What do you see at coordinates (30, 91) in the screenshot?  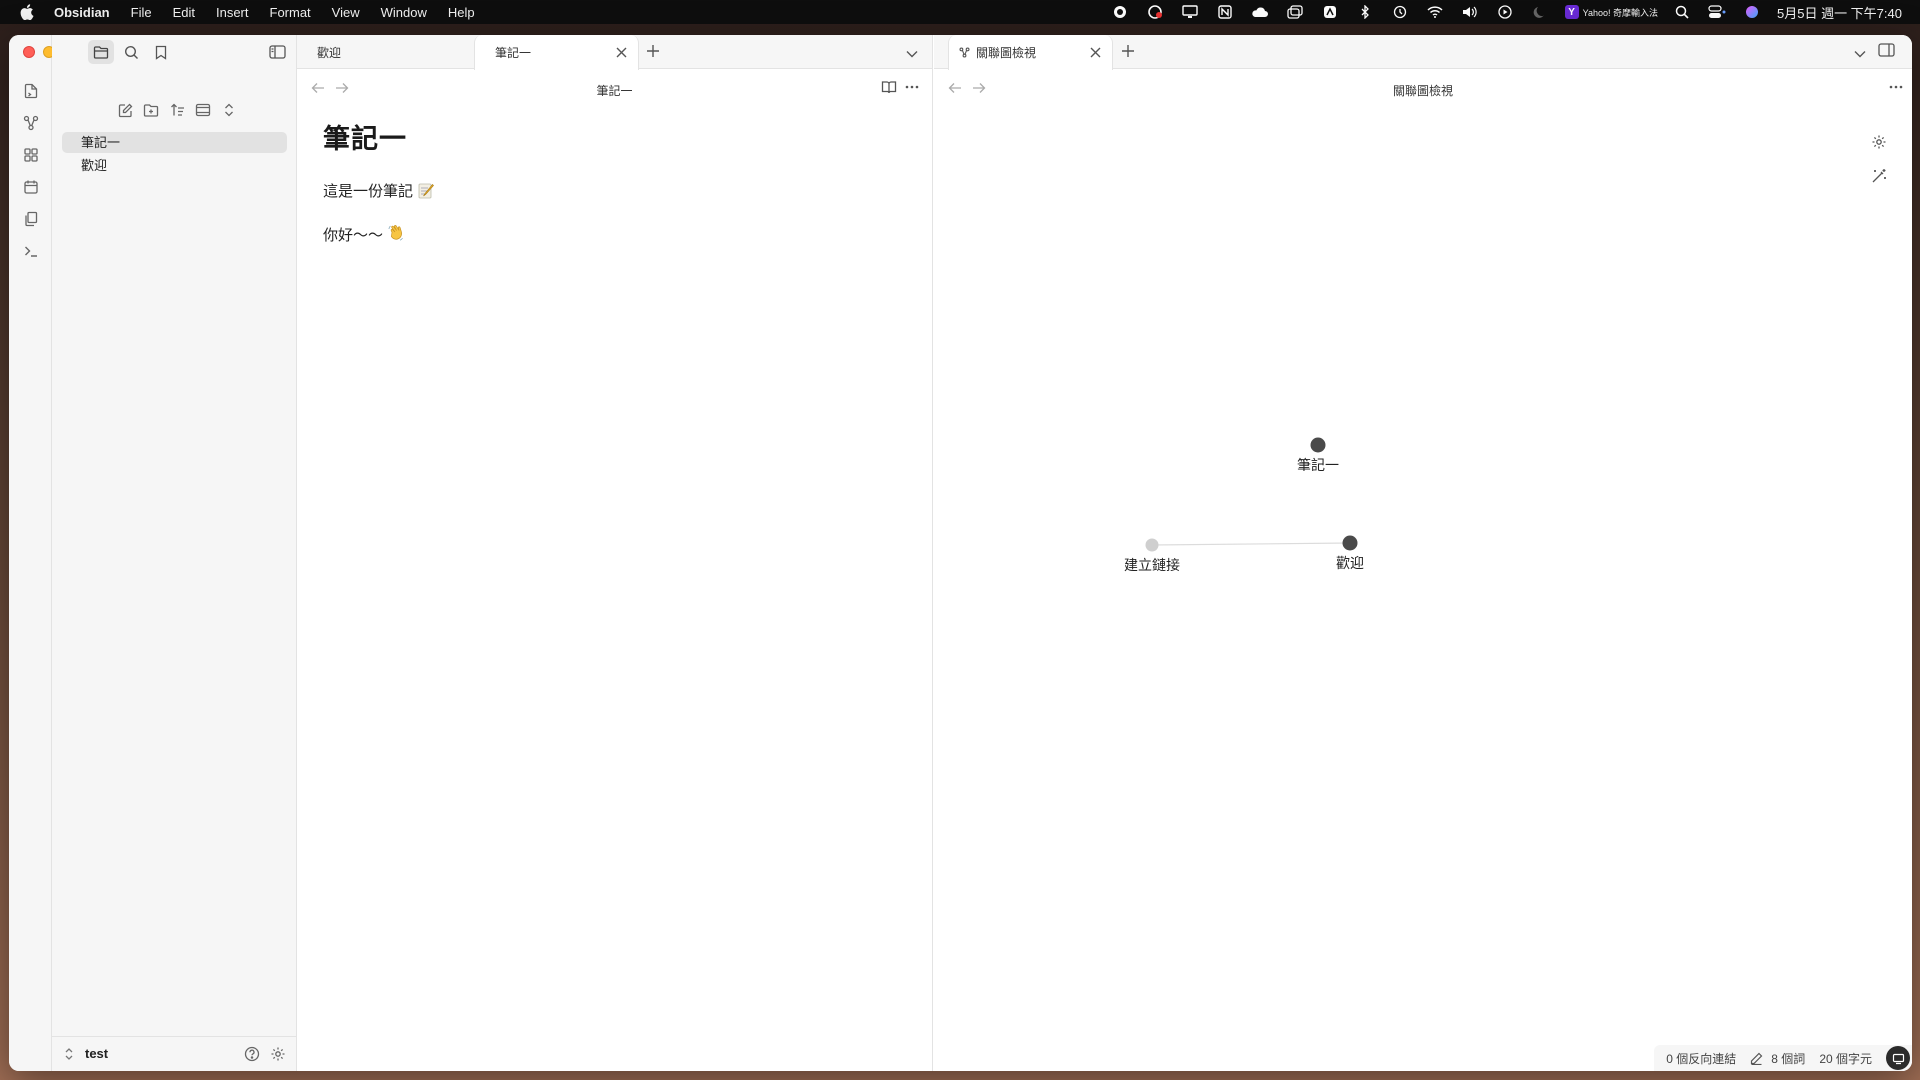 I see `ribbon-open-switcher-icon` at bounding box center [30, 91].